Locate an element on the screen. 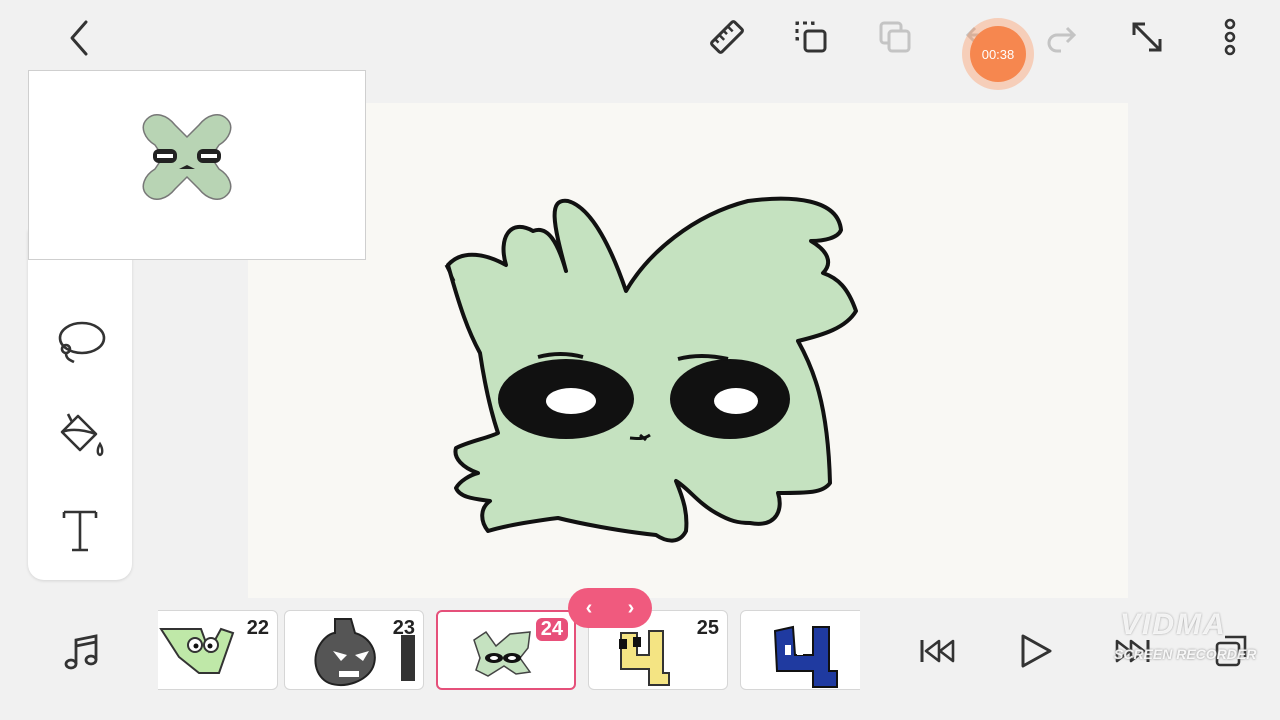  recording-timer: 00:38 is located at coordinates (998, 54).